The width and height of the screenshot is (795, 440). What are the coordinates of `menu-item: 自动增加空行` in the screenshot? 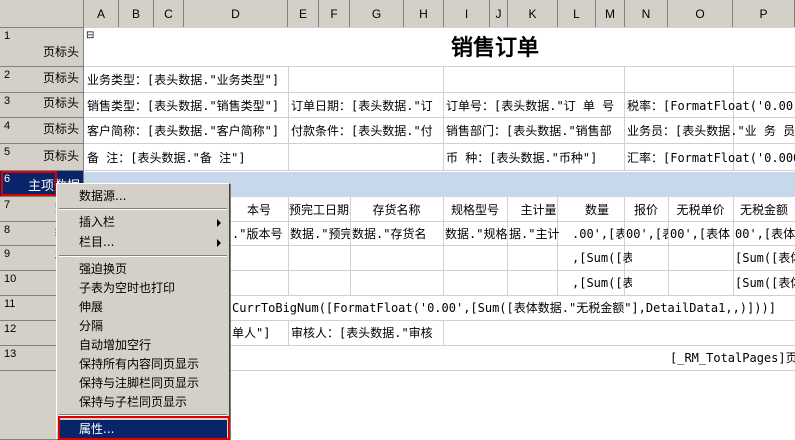 It's located at (143, 345).